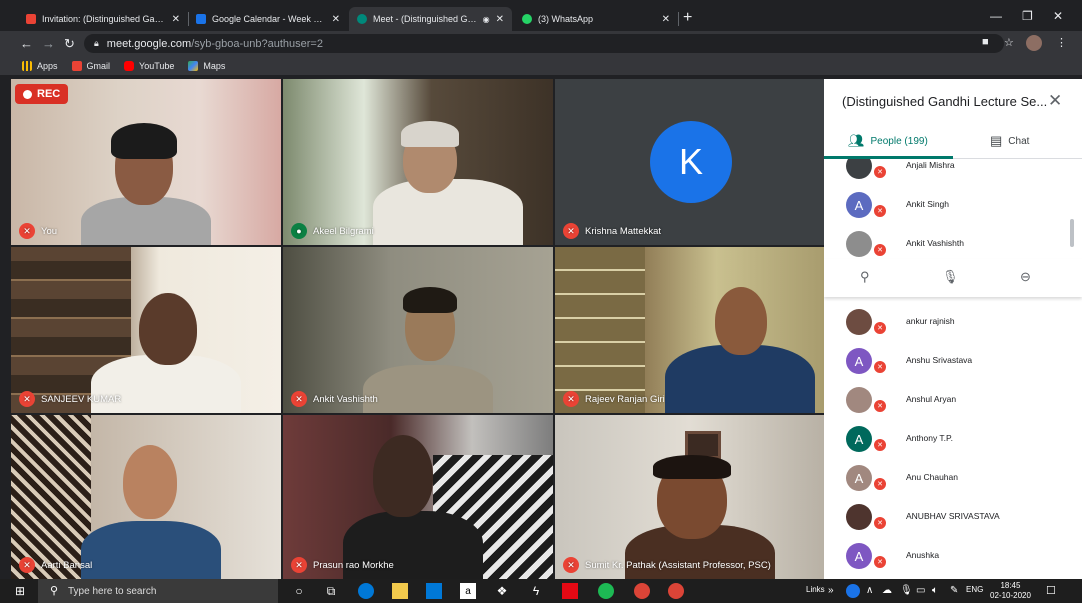 The height and width of the screenshot is (603, 1082). Describe the element at coordinates (536, 591) in the screenshot. I see `lightning-icon: ϟ` at that location.